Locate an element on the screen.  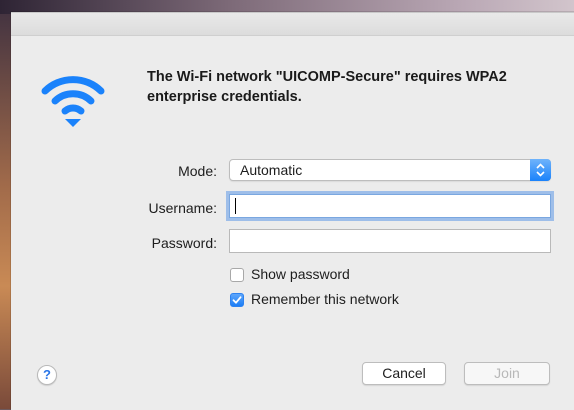
remember-network-checkbox is located at coordinates (237, 300).